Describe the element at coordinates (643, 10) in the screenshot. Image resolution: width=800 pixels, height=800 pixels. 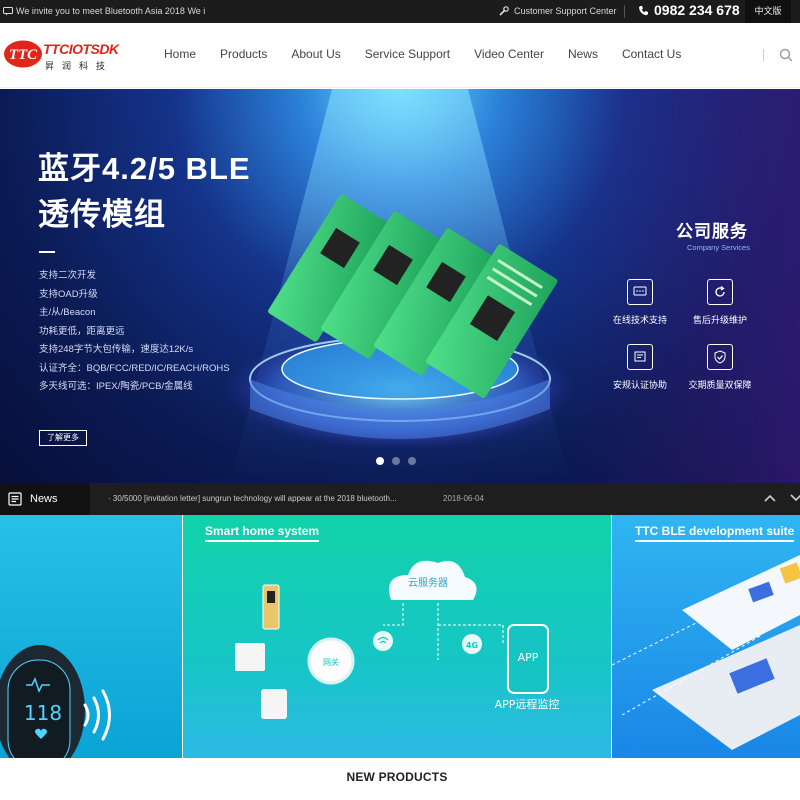
I see `phone-icon` at that location.